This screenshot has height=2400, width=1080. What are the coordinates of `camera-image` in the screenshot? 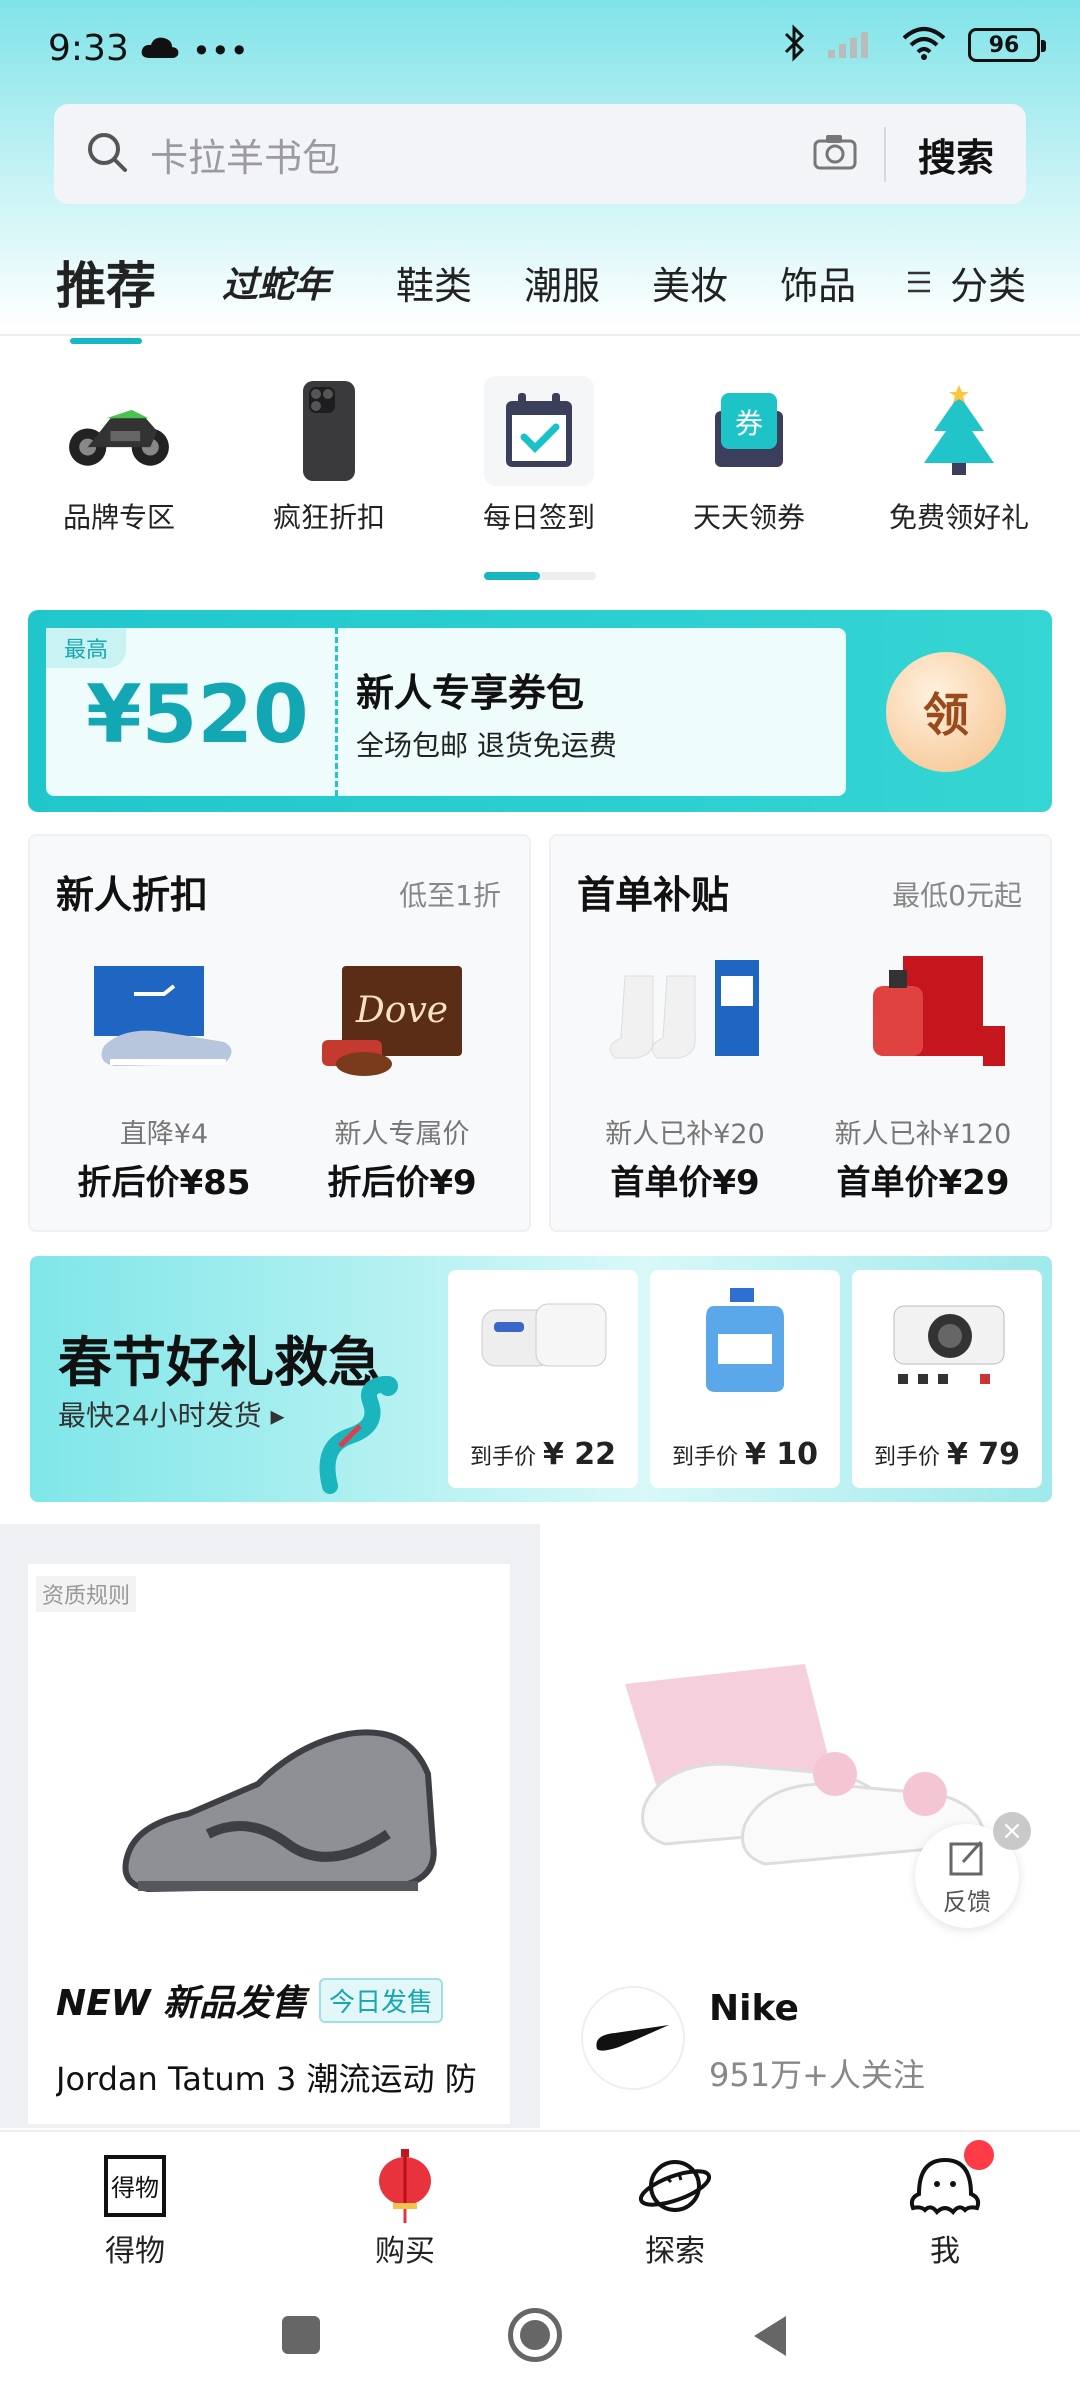 It's located at (949, 1344).